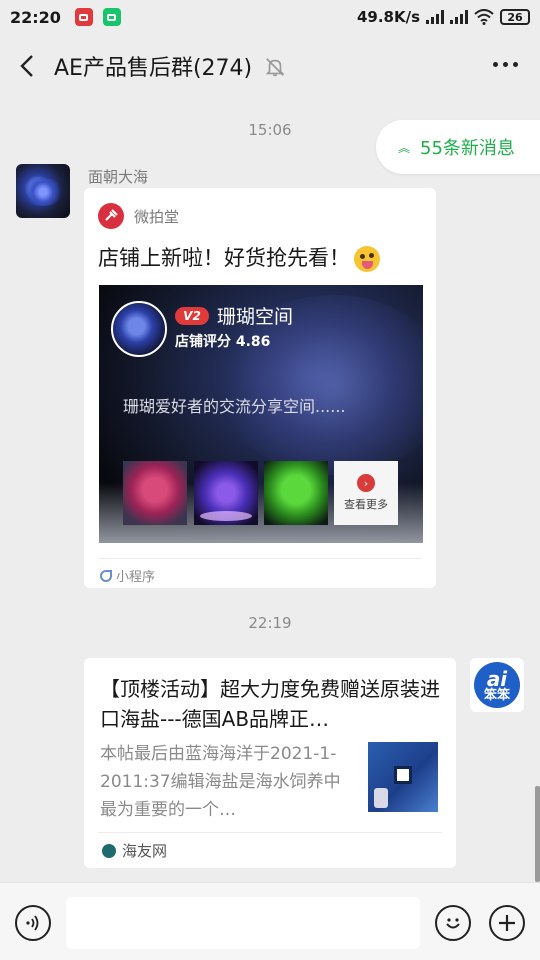 This screenshot has width=540, height=960. Describe the element at coordinates (118, 177) in the screenshot. I see `sender-name: 面朝大海` at that location.